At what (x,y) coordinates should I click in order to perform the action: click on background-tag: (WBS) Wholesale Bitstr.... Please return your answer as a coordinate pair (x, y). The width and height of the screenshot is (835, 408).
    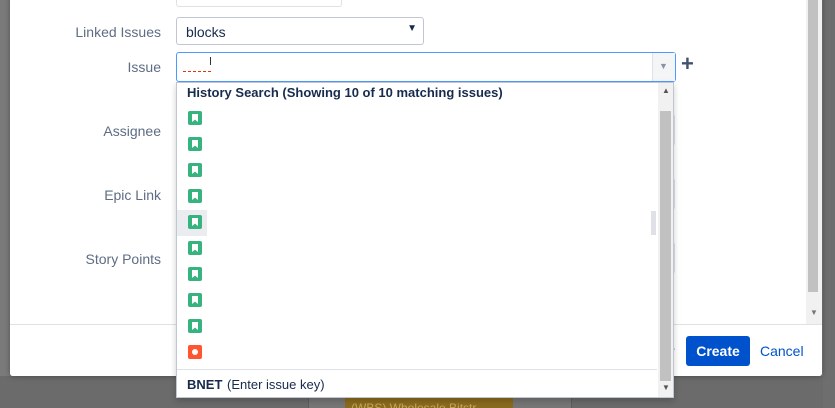
    Looking at the image, I should click on (429, 403).